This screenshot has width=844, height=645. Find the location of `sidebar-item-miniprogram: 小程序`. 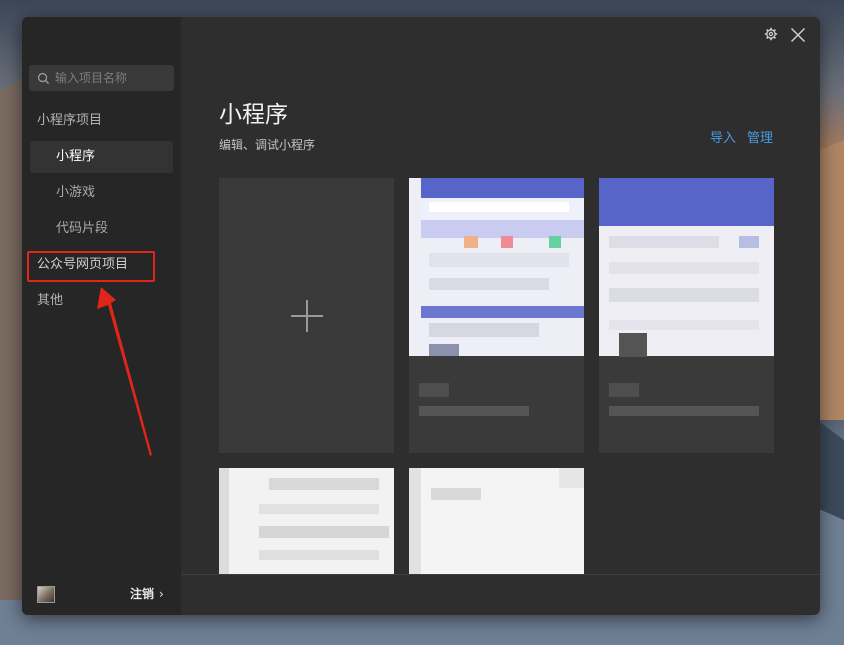

sidebar-item-miniprogram: 小程序 is located at coordinates (101, 157).